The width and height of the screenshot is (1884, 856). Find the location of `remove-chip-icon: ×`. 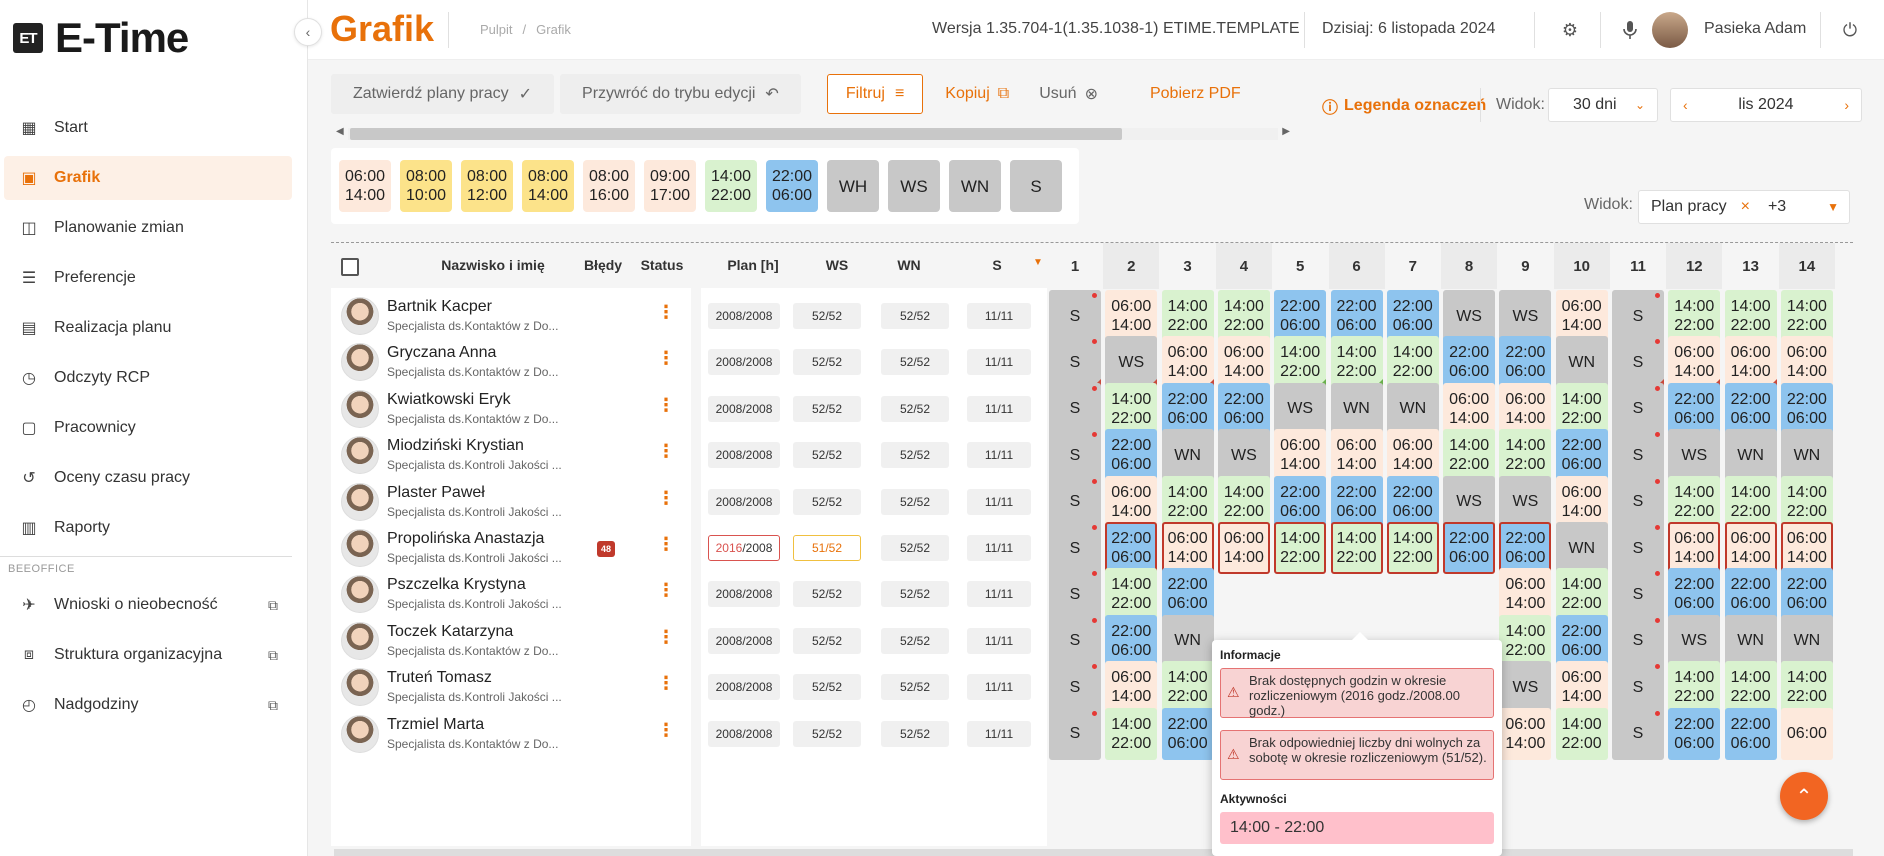

remove-chip-icon: × is located at coordinates (1745, 207).